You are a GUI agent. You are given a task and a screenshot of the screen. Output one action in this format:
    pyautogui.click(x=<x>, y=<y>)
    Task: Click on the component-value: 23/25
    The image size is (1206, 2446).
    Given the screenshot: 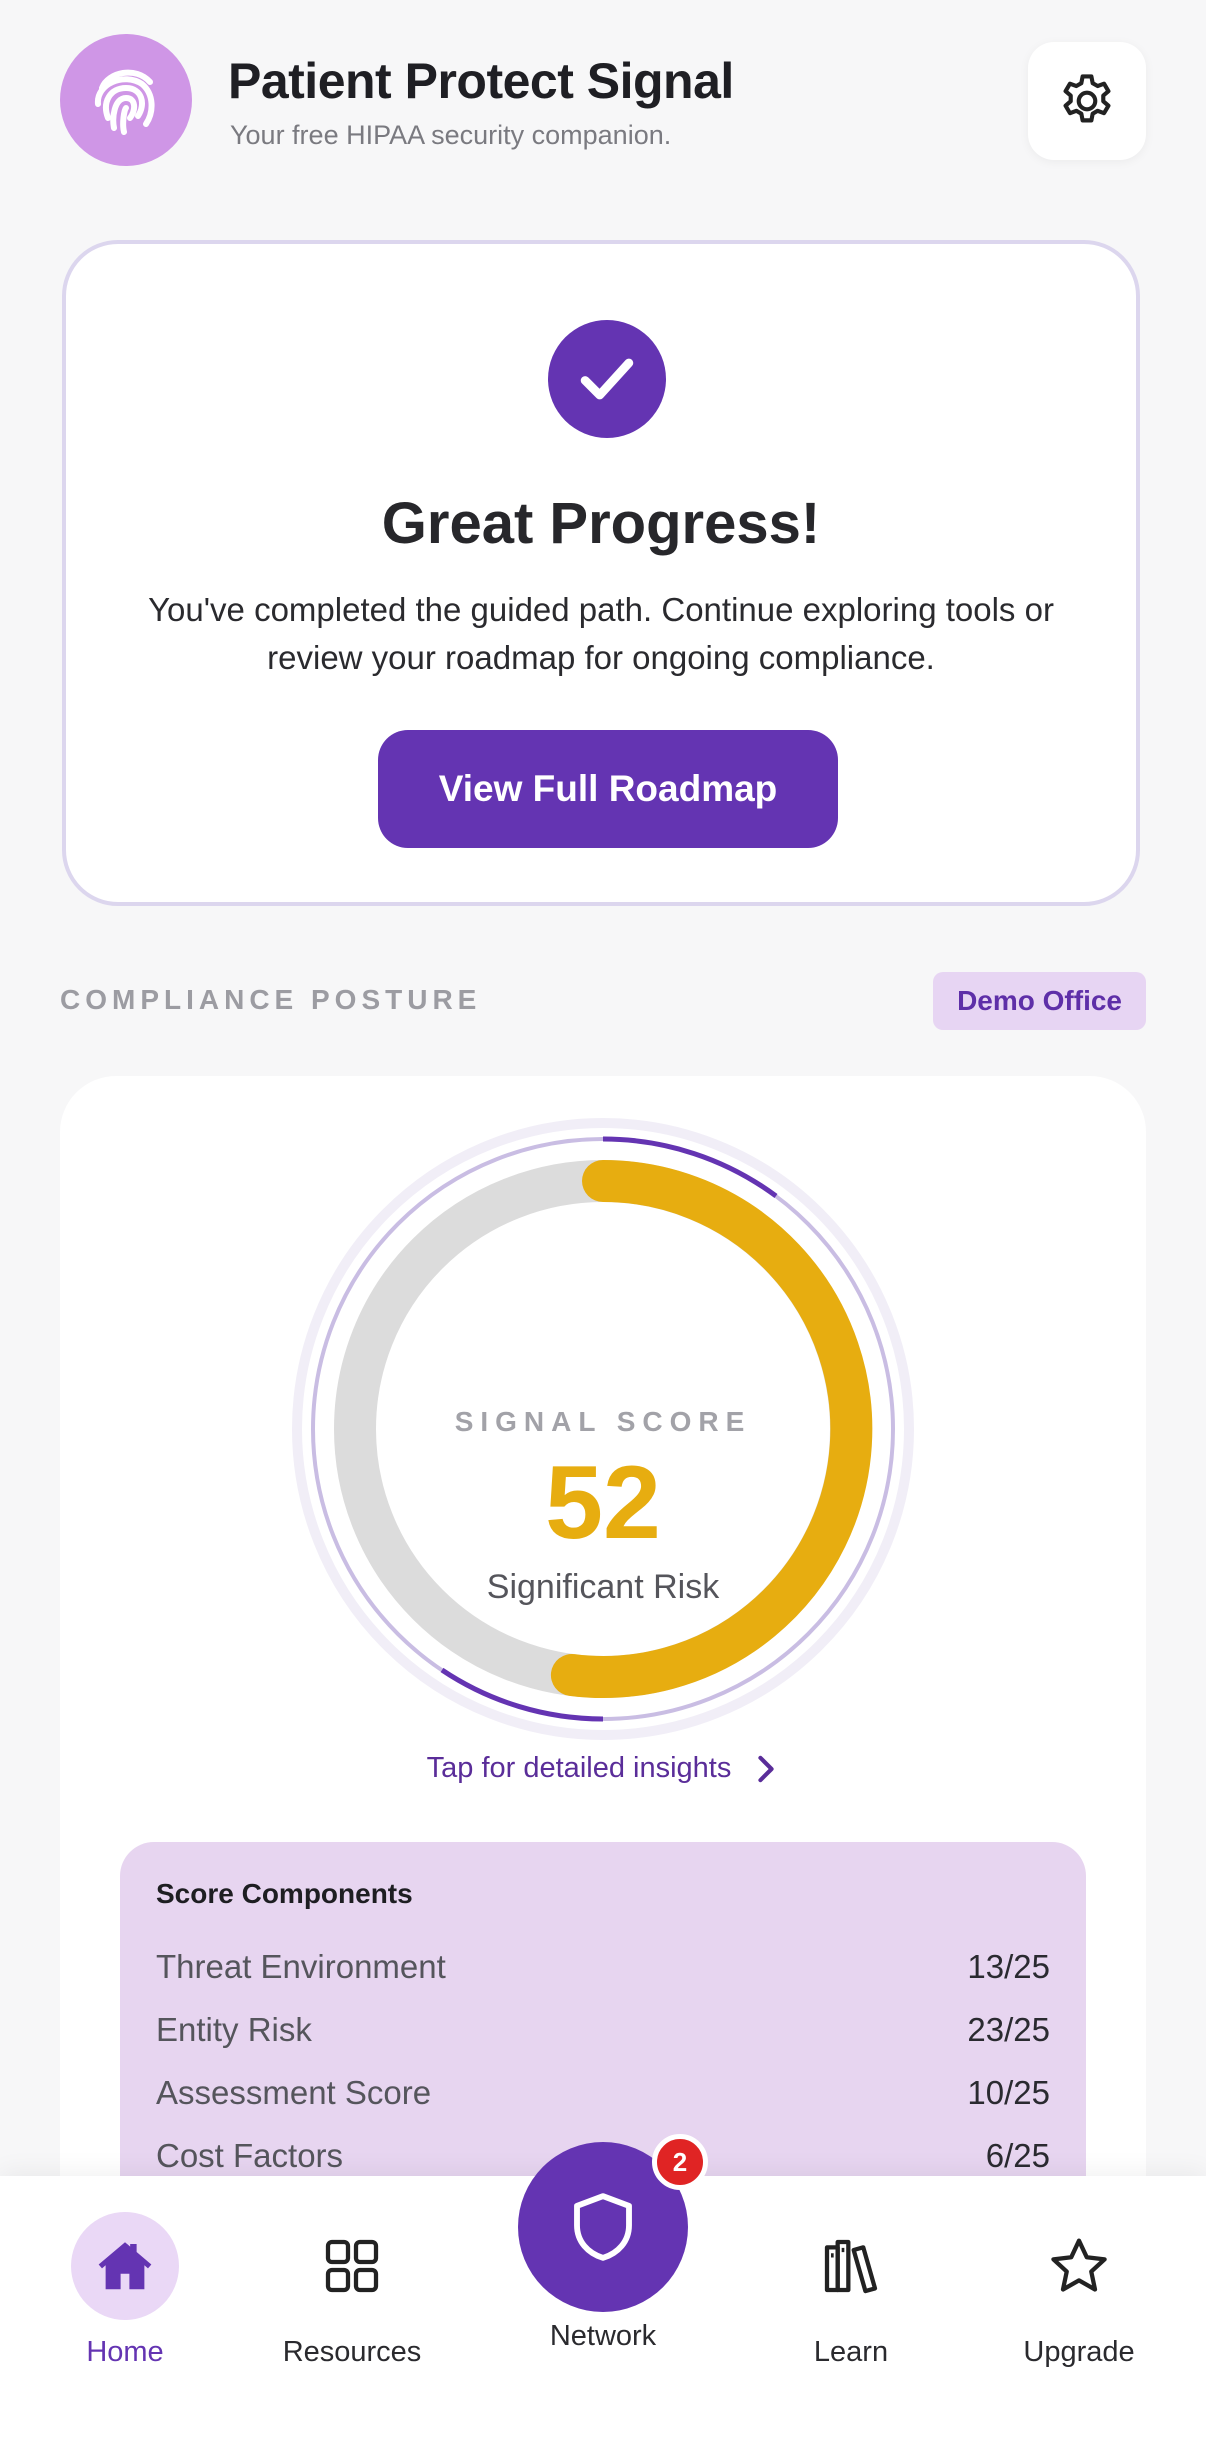 What is the action you would take?
    pyautogui.click(x=1008, y=2029)
    